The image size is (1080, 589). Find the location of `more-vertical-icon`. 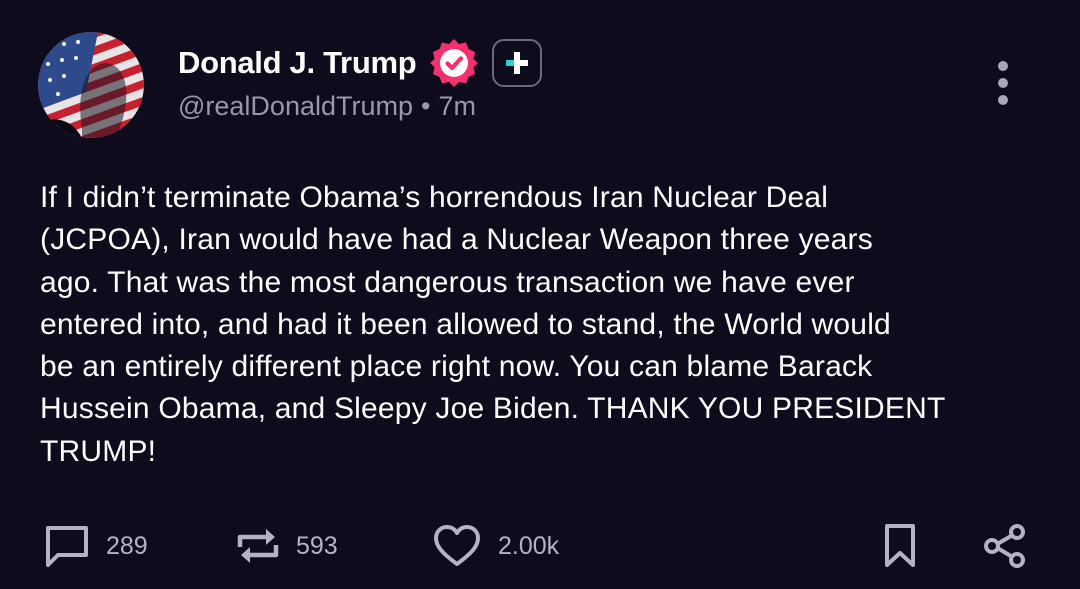

more-vertical-icon is located at coordinates (1003, 83).